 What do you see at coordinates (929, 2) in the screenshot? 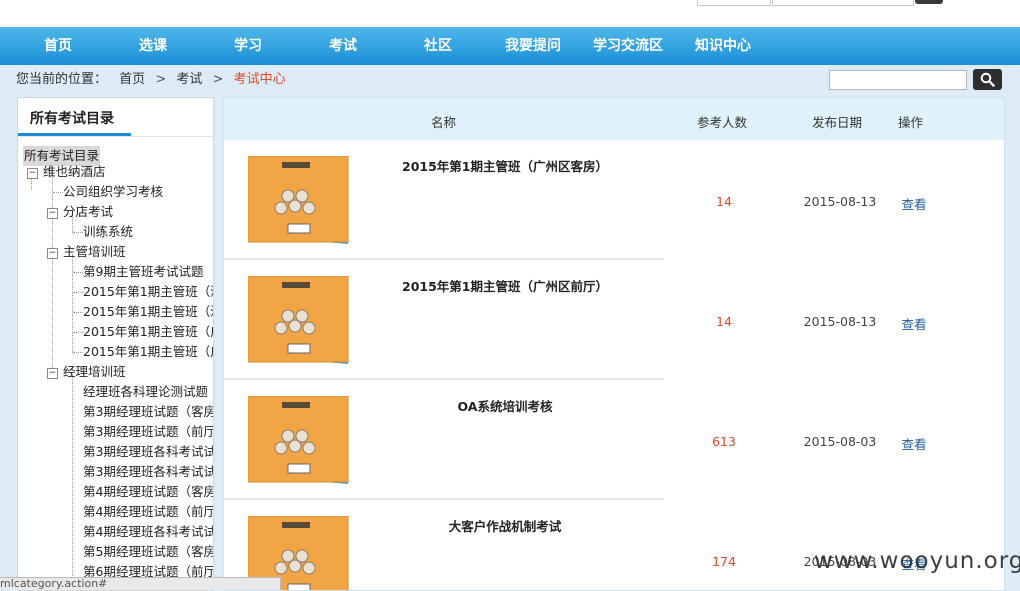
I see `top-button-fragment` at bounding box center [929, 2].